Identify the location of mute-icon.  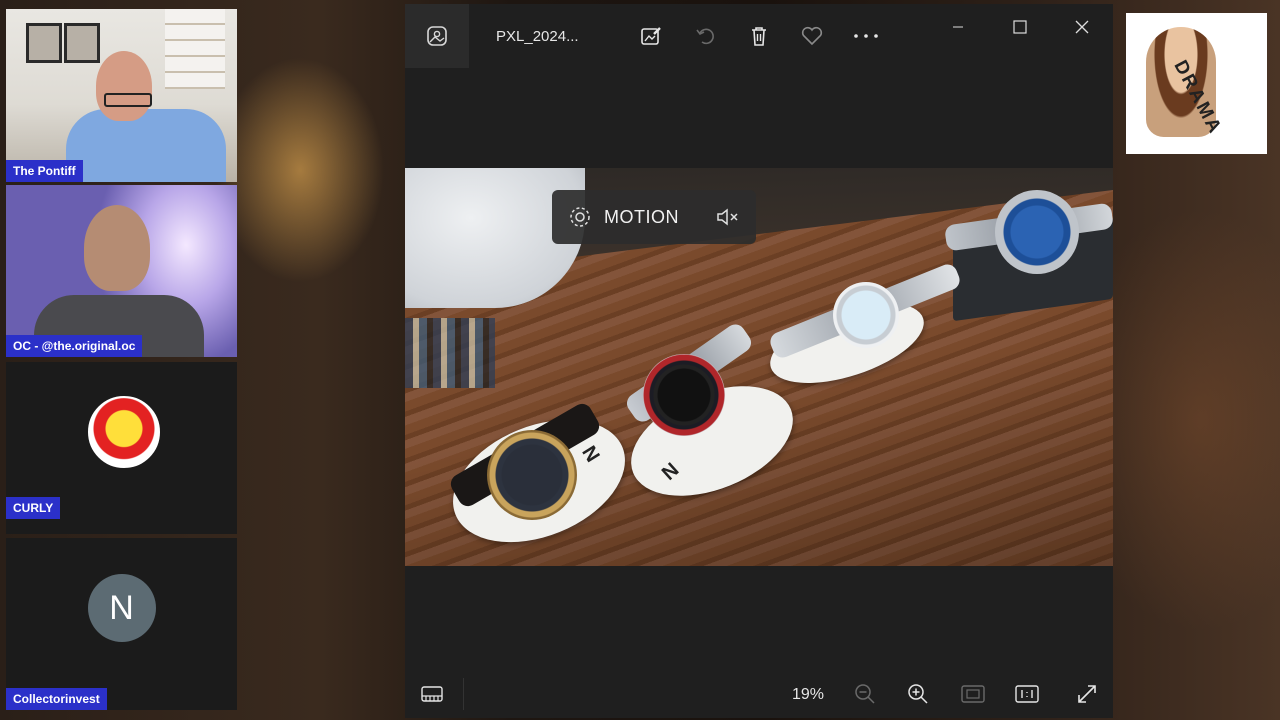
(728, 217).